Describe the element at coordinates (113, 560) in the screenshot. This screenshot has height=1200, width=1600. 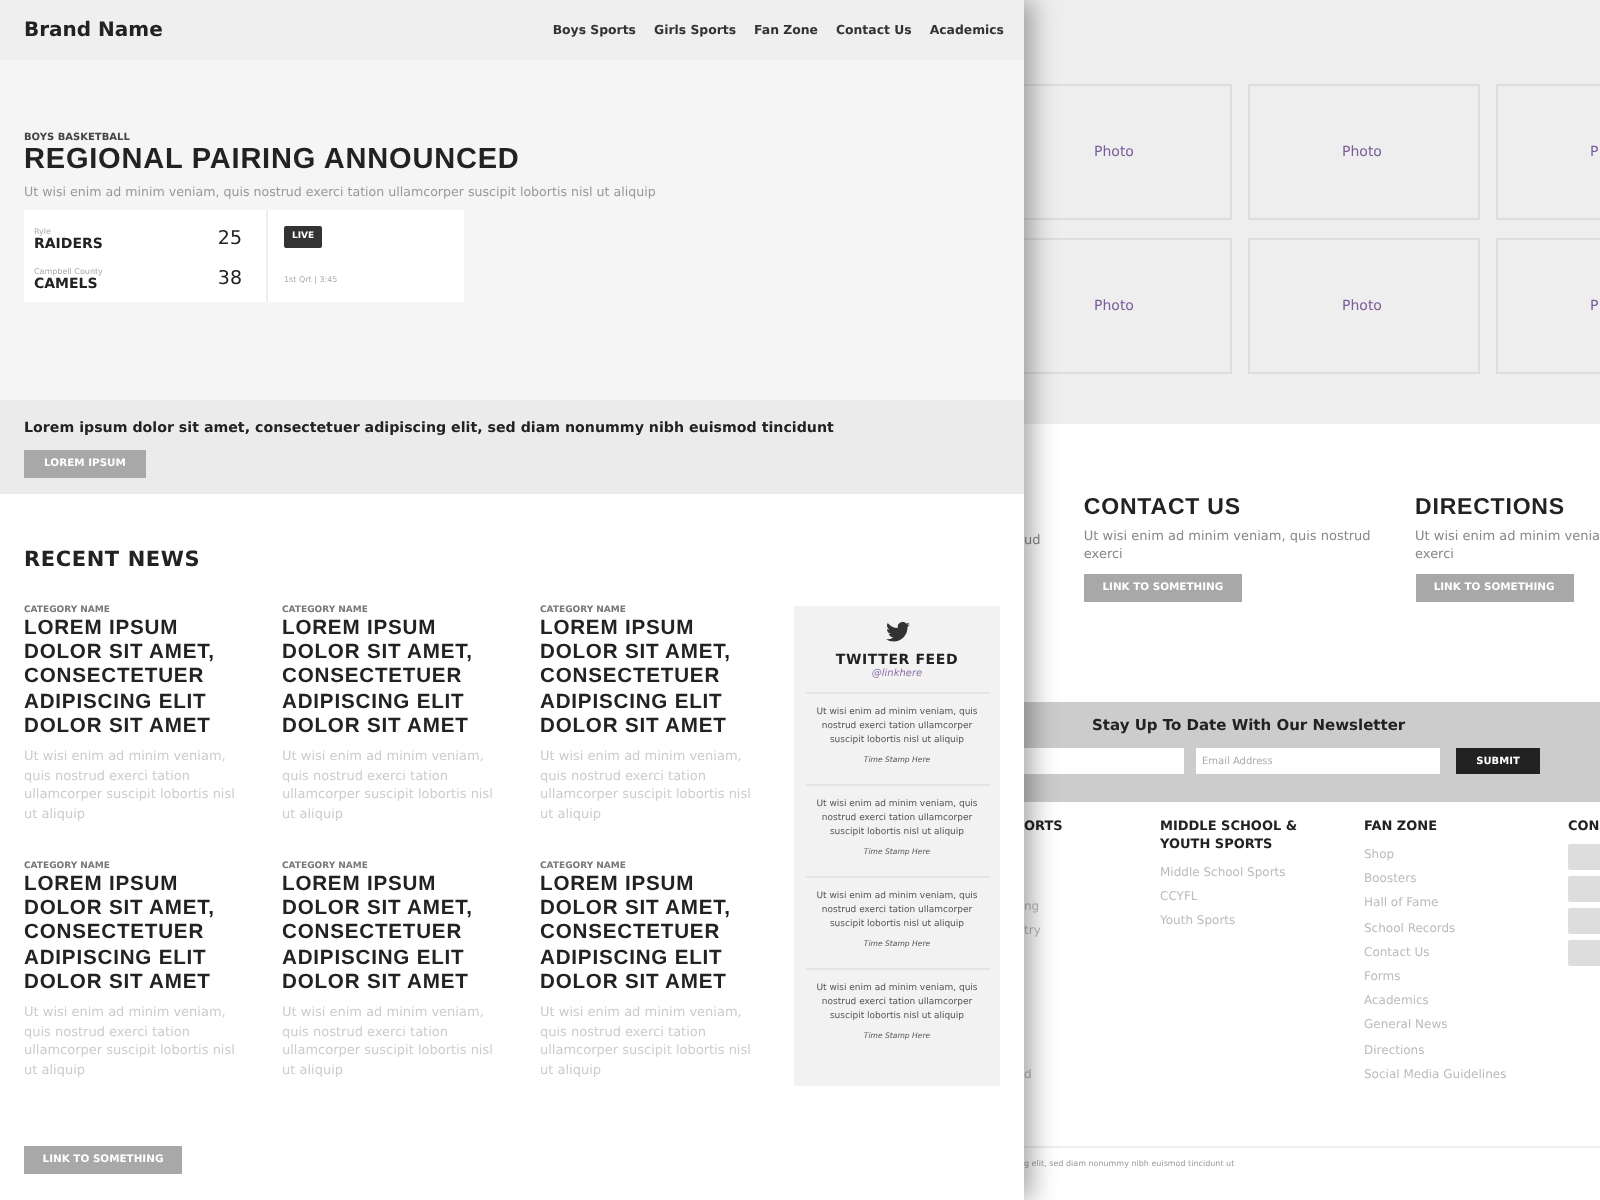
I see `section-title: RECENT NEWS` at that location.